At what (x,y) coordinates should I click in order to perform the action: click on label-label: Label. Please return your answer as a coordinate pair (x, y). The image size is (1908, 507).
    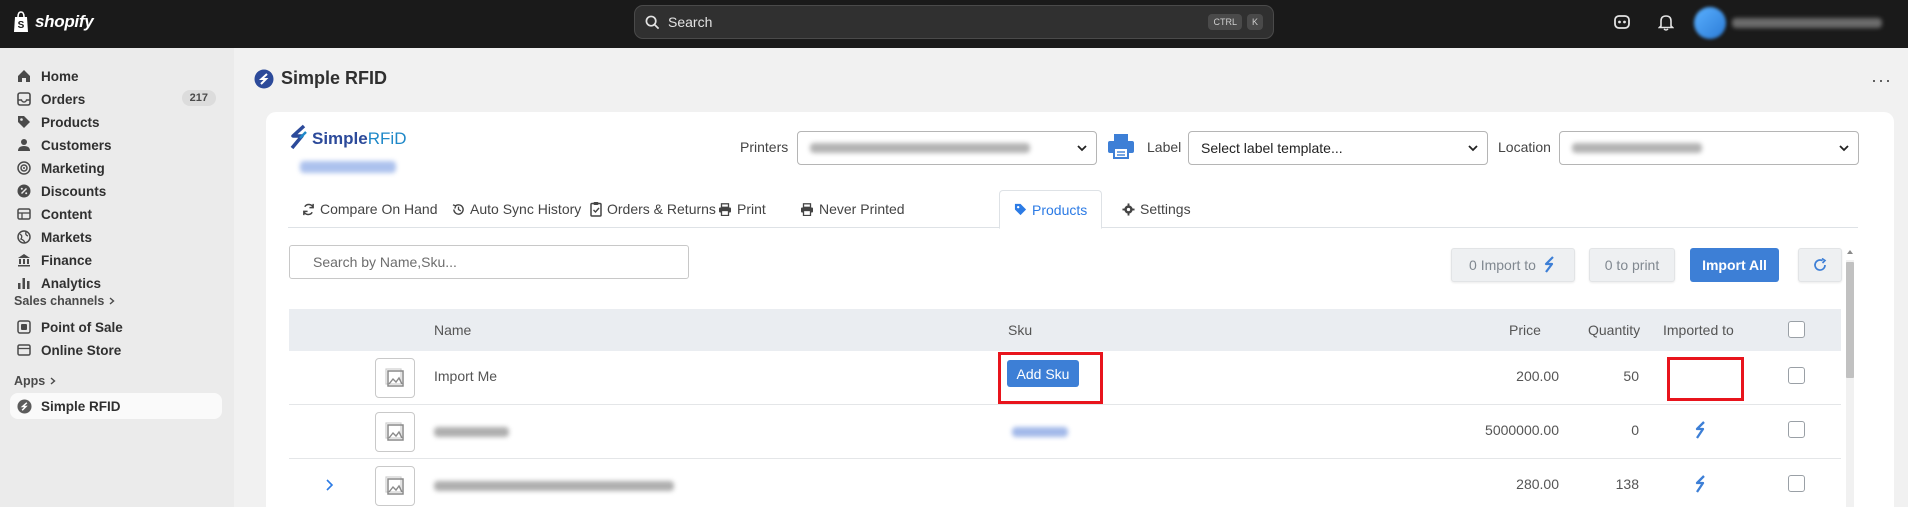
    Looking at the image, I should click on (1164, 147).